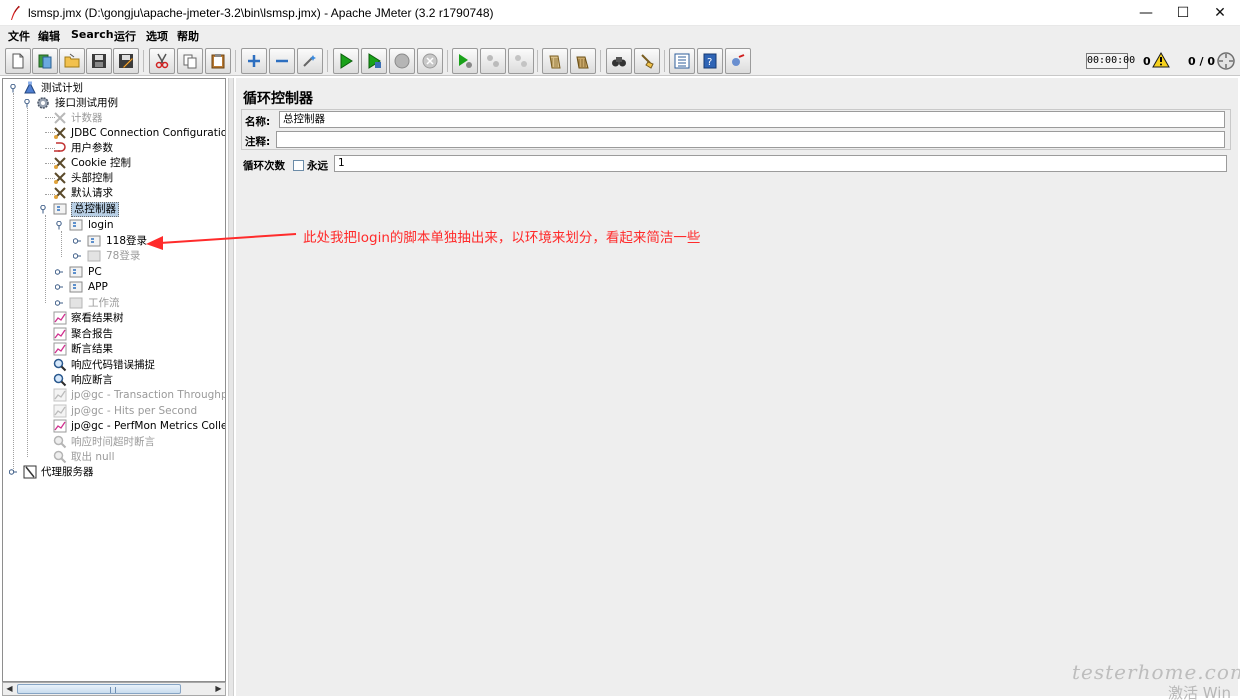 This screenshot has width=1240, height=700. What do you see at coordinates (1183, 13) in the screenshot?
I see `maximize-button: ☐` at bounding box center [1183, 13].